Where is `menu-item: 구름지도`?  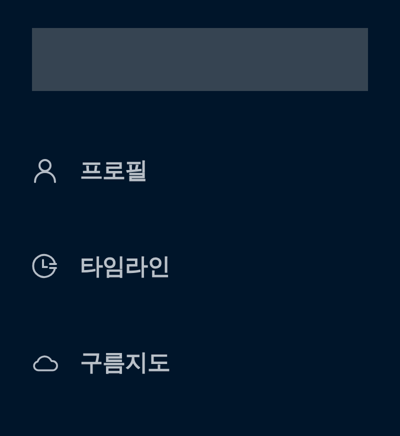
menu-item: 구름지도 is located at coordinates (200, 362).